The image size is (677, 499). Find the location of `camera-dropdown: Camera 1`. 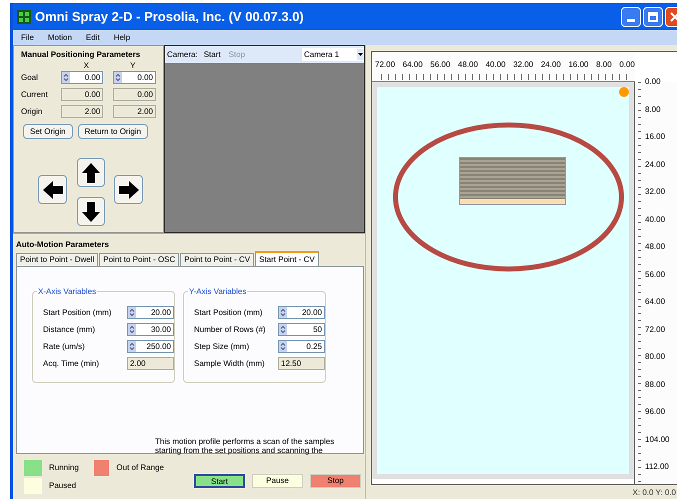

camera-dropdown: Camera 1 is located at coordinates (333, 54).